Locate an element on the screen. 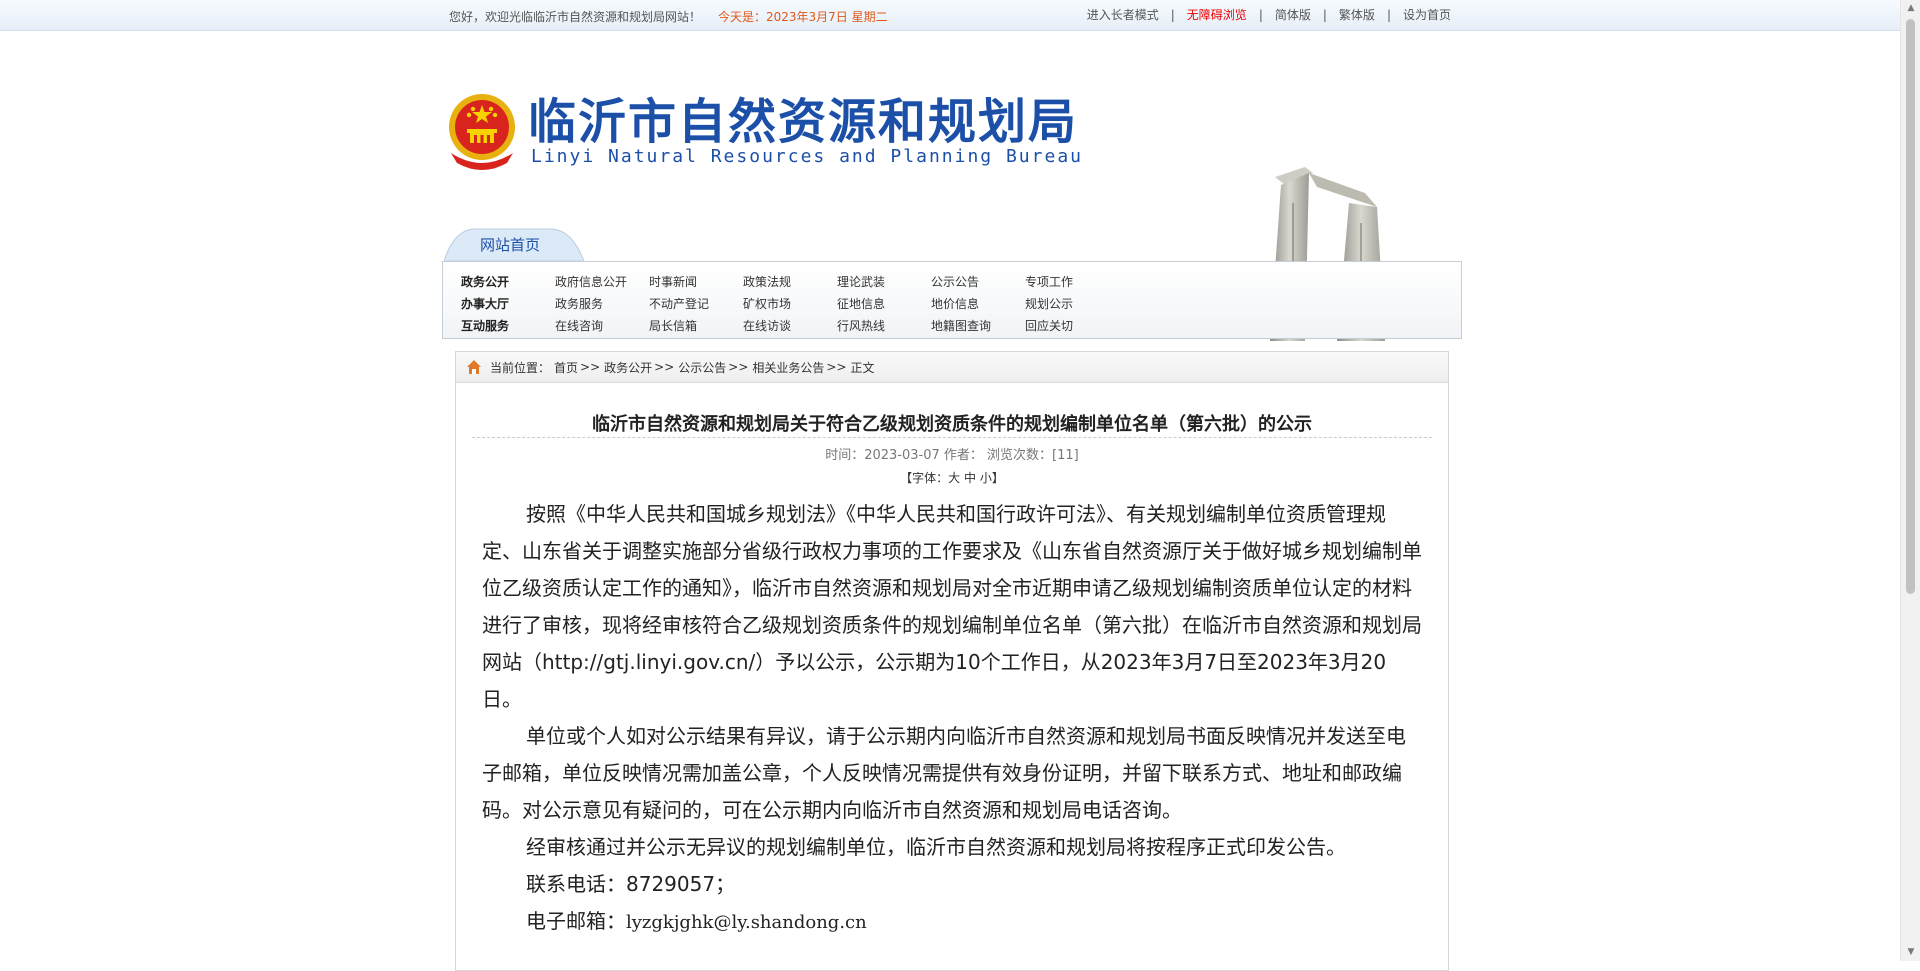  nav-item: 专项工作 is located at coordinates (1072, 281).